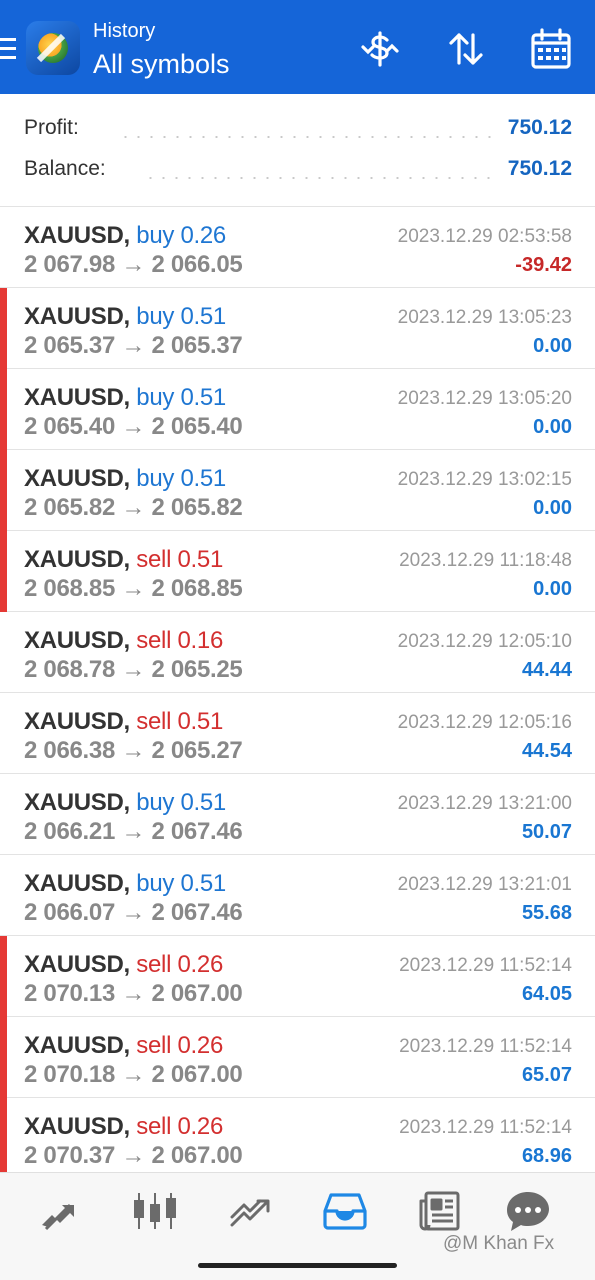 The image size is (595, 1280). What do you see at coordinates (250, 1211) in the screenshot?
I see `trade-icon` at bounding box center [250, 1211].